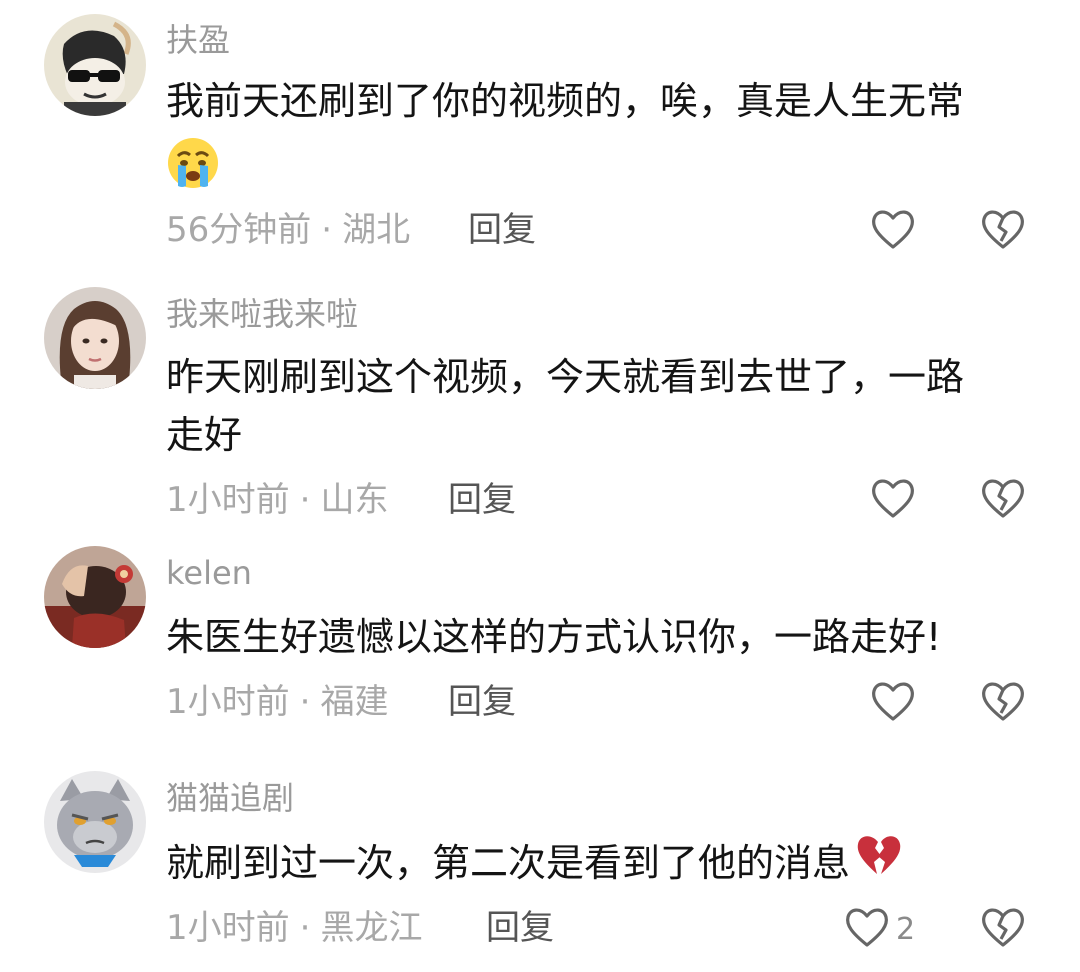 Image resolution: width=1080 pixels, height=972 pixels. I want to click on comment-text-body: 我前天还刷到了你的视频的，唉，真是人生无常, so click(565, 101).